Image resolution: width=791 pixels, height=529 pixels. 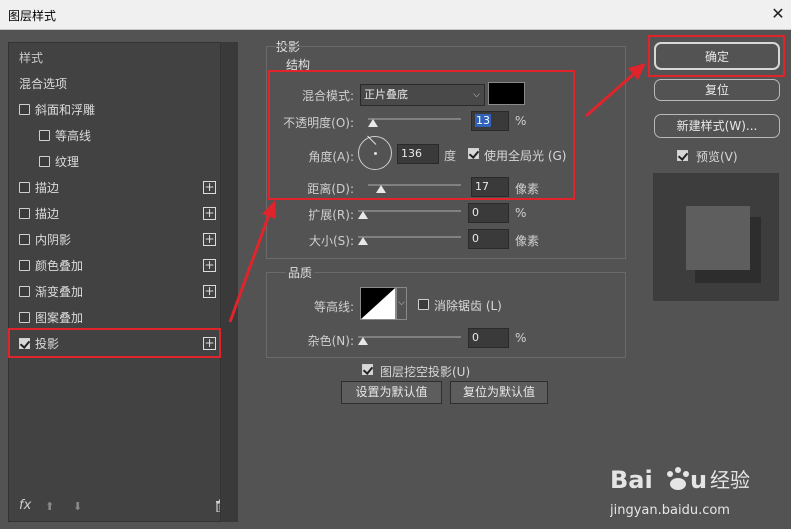 I want to click on baidu-jingyan-watermark: Bai u 经验 jingyan.baidu.com, so click(x=694, y=493).